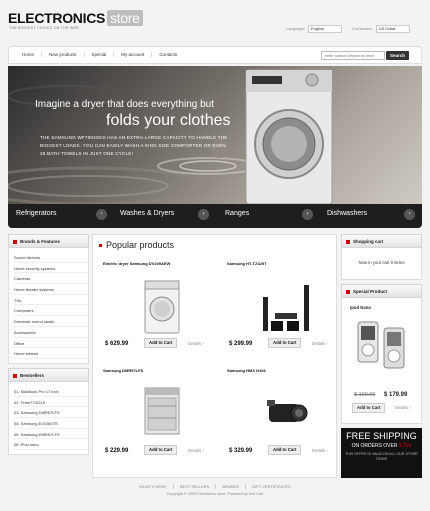 This screenshot has height=511, width=430. I want to click on special-heading: Special Product, so click(381, 291).